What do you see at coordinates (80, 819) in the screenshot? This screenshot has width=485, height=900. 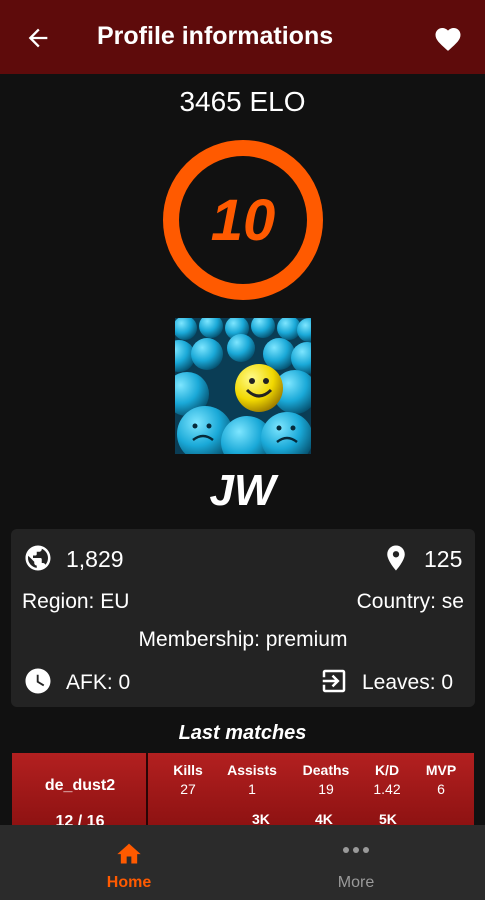 I see `match-score: 12 / 16` at bounding box center [80, 819].